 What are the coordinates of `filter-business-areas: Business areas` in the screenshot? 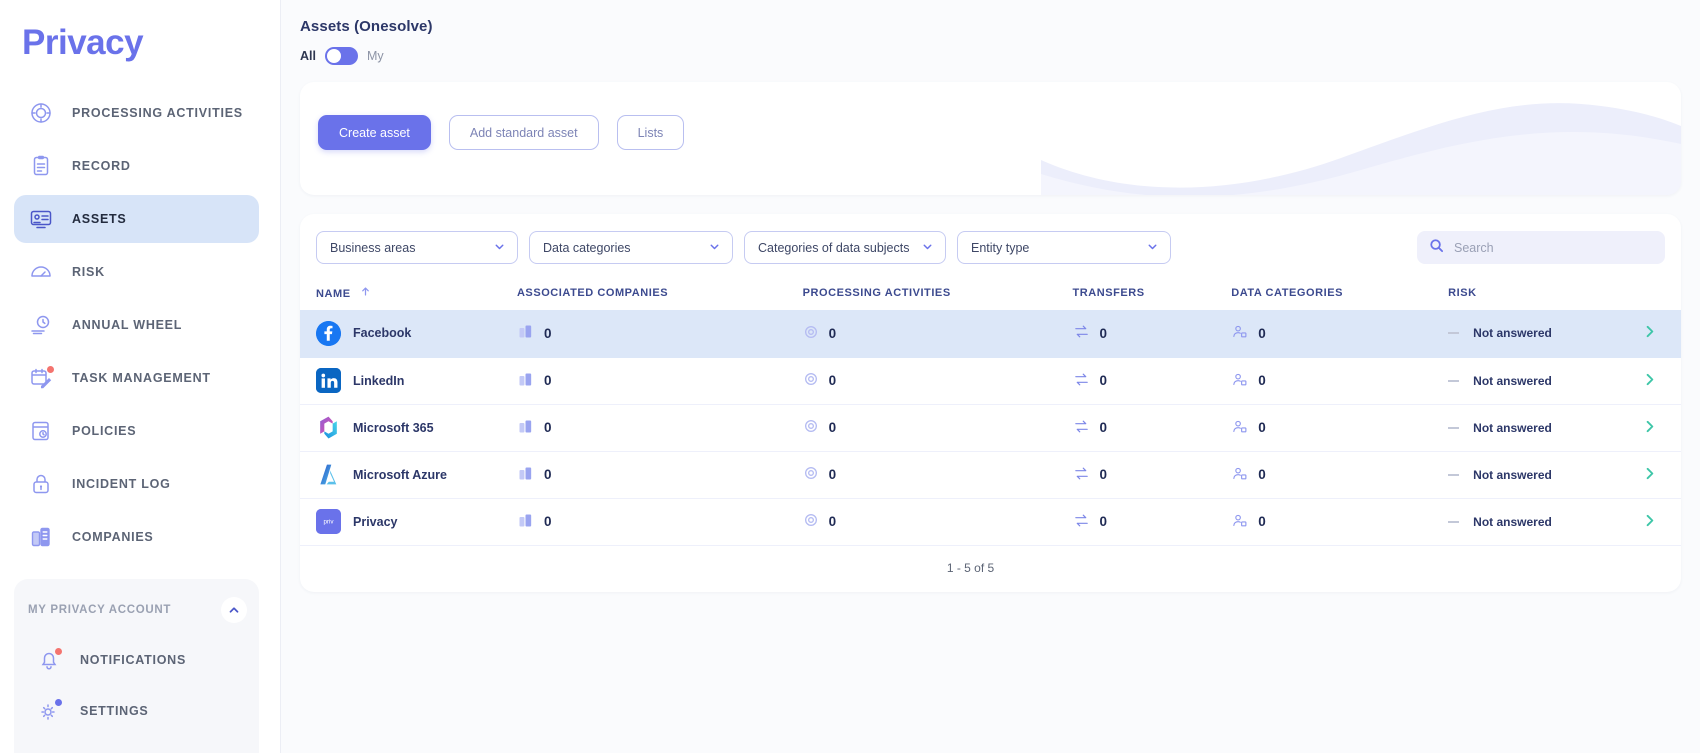 It's located at (417, 247).